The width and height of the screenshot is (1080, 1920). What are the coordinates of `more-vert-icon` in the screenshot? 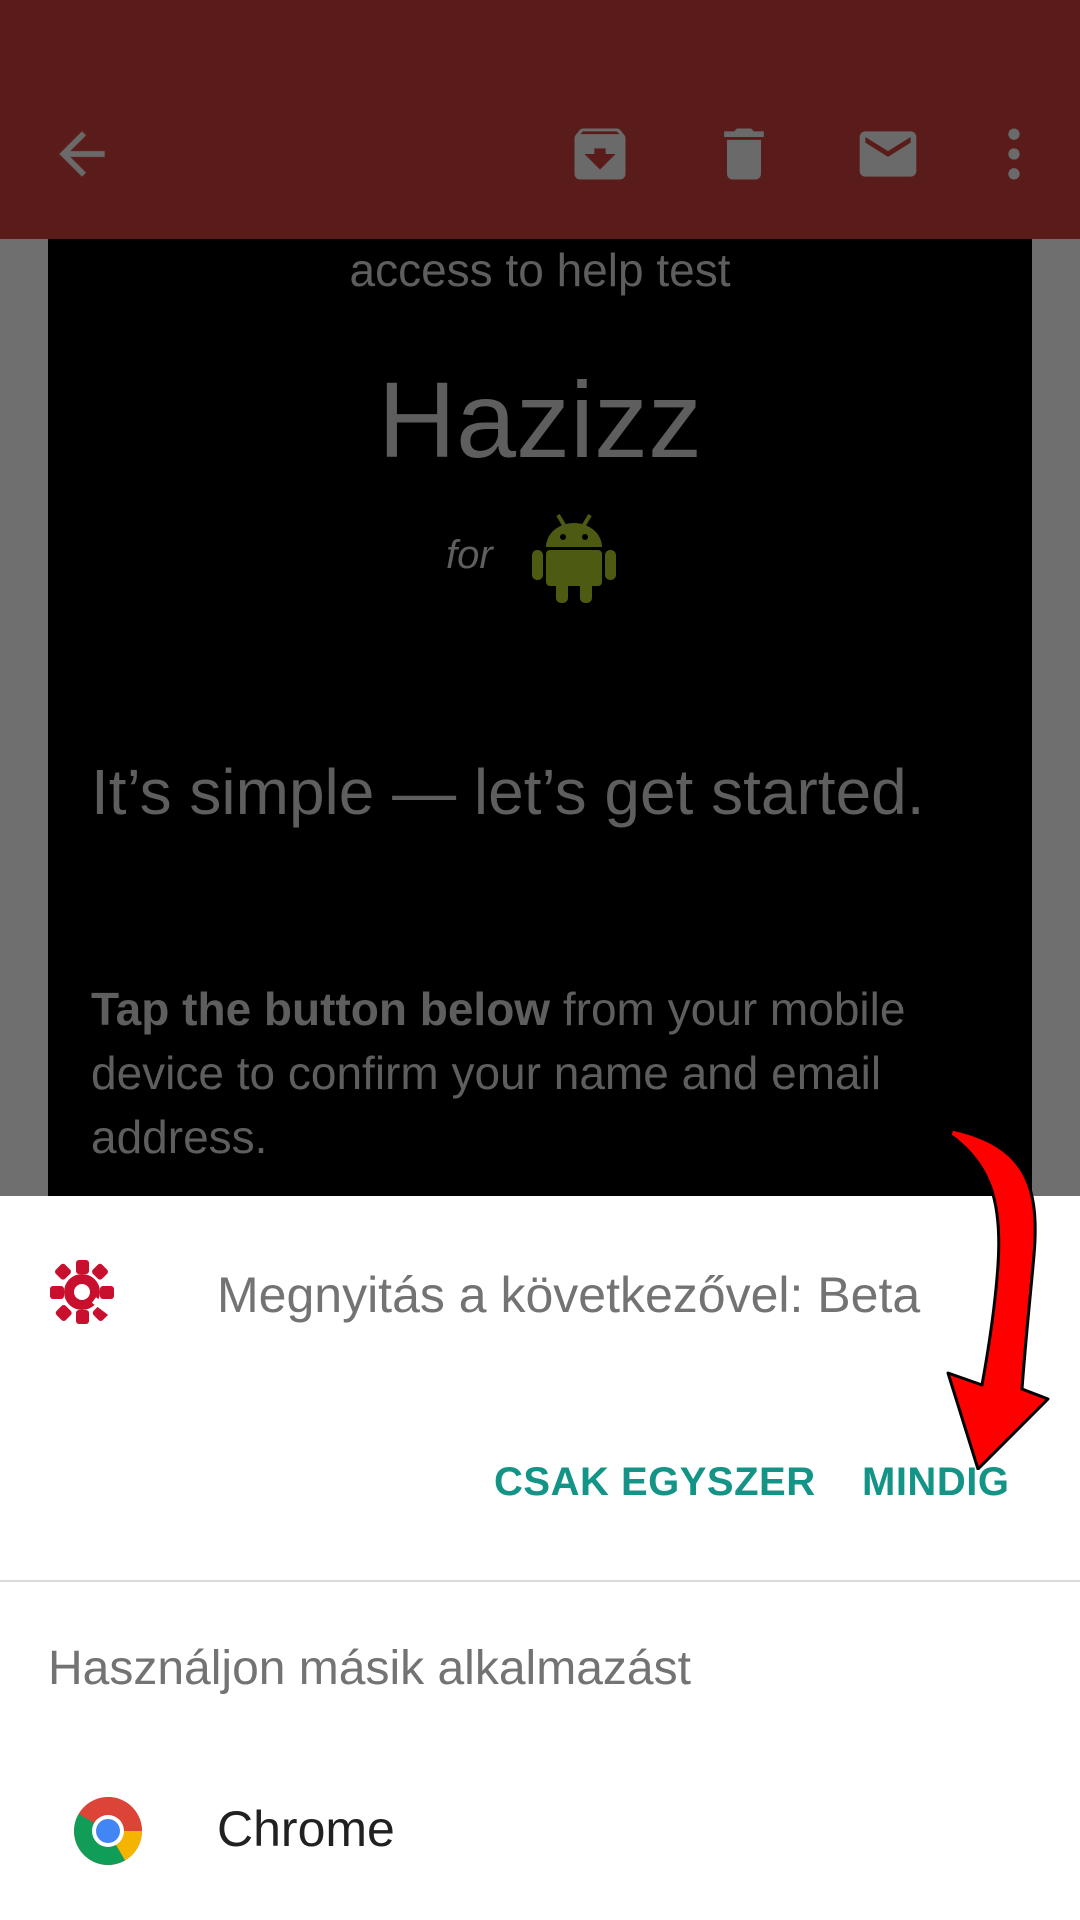 It's located at (1014, 154).